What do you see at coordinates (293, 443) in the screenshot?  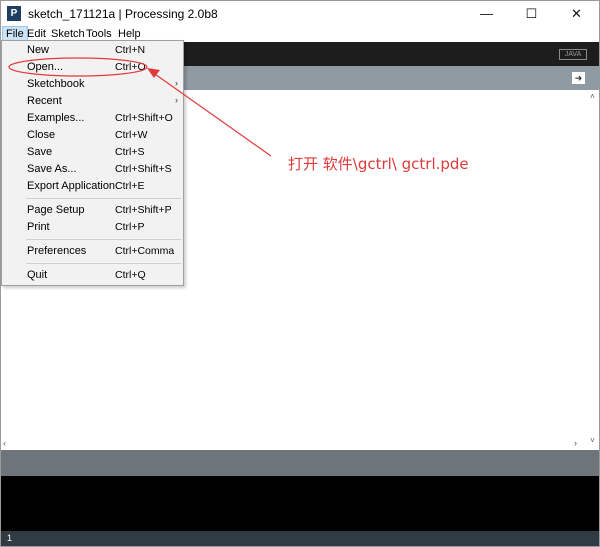 I see `horizontal-scrollbar: ‹ ›` at bounding box center [293, 443].